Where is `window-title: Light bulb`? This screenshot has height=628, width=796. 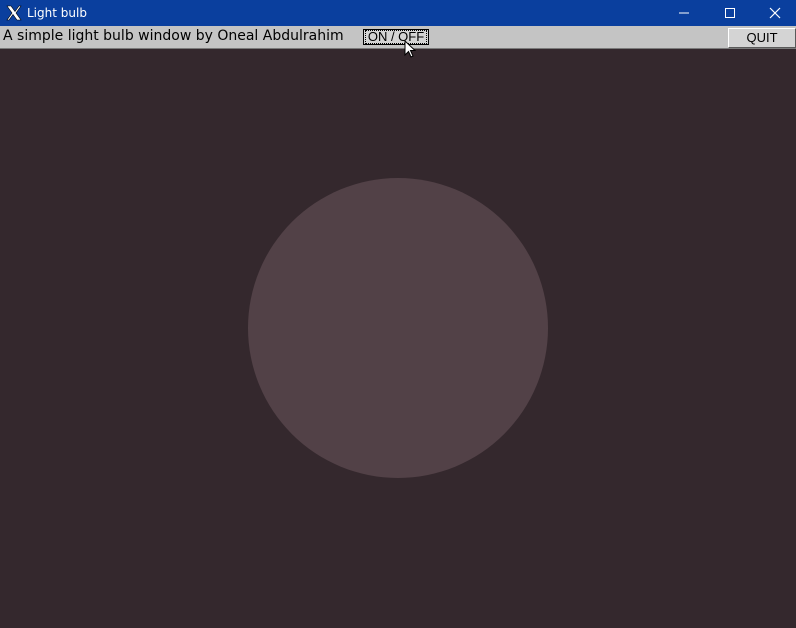
window-title: Light bulb is located at coordinates (57, 13).